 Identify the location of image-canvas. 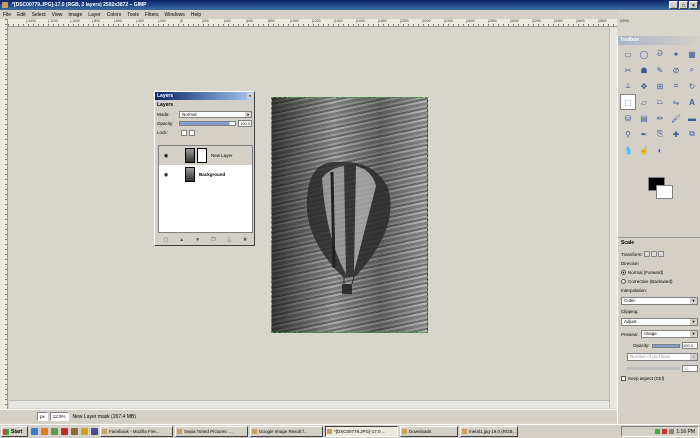
(349, 215).